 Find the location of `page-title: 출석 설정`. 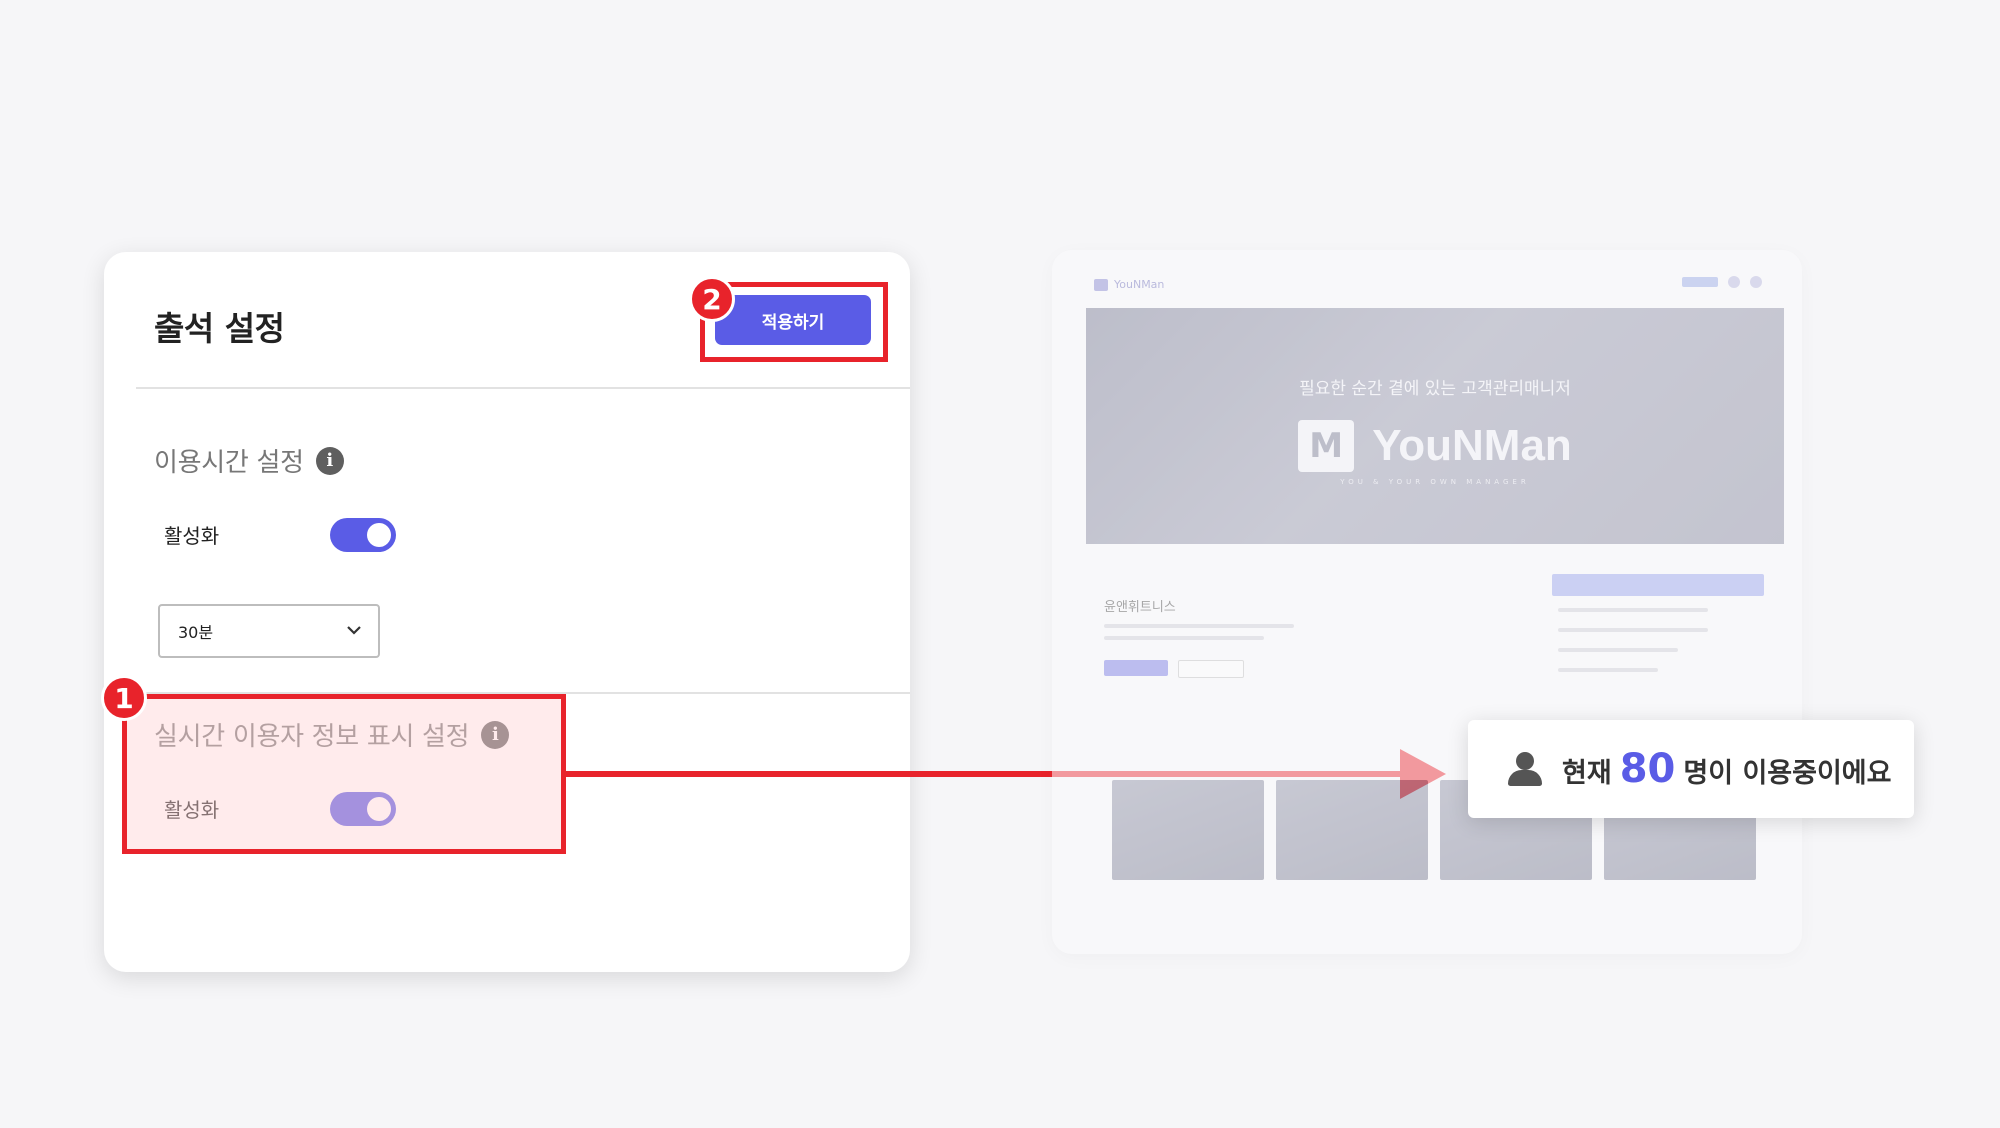

page-title: 출석 설정 is located at coordinates (219, 328).